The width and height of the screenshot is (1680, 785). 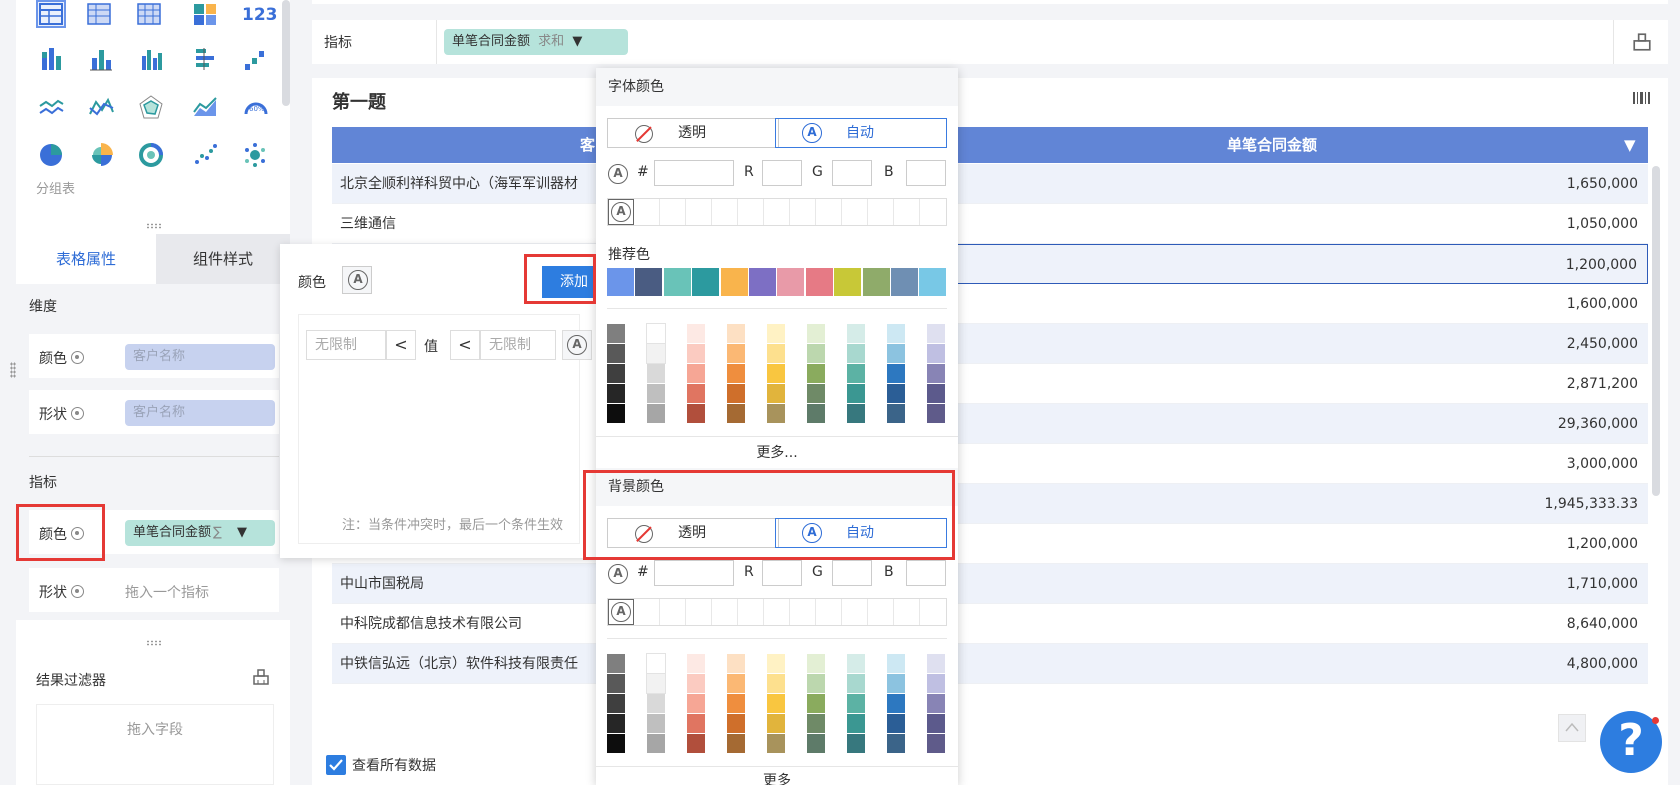 What do you see at coordinates (852, 573) in the screenshot?
I see `bg-g-input` at bounding box center [852, 573].